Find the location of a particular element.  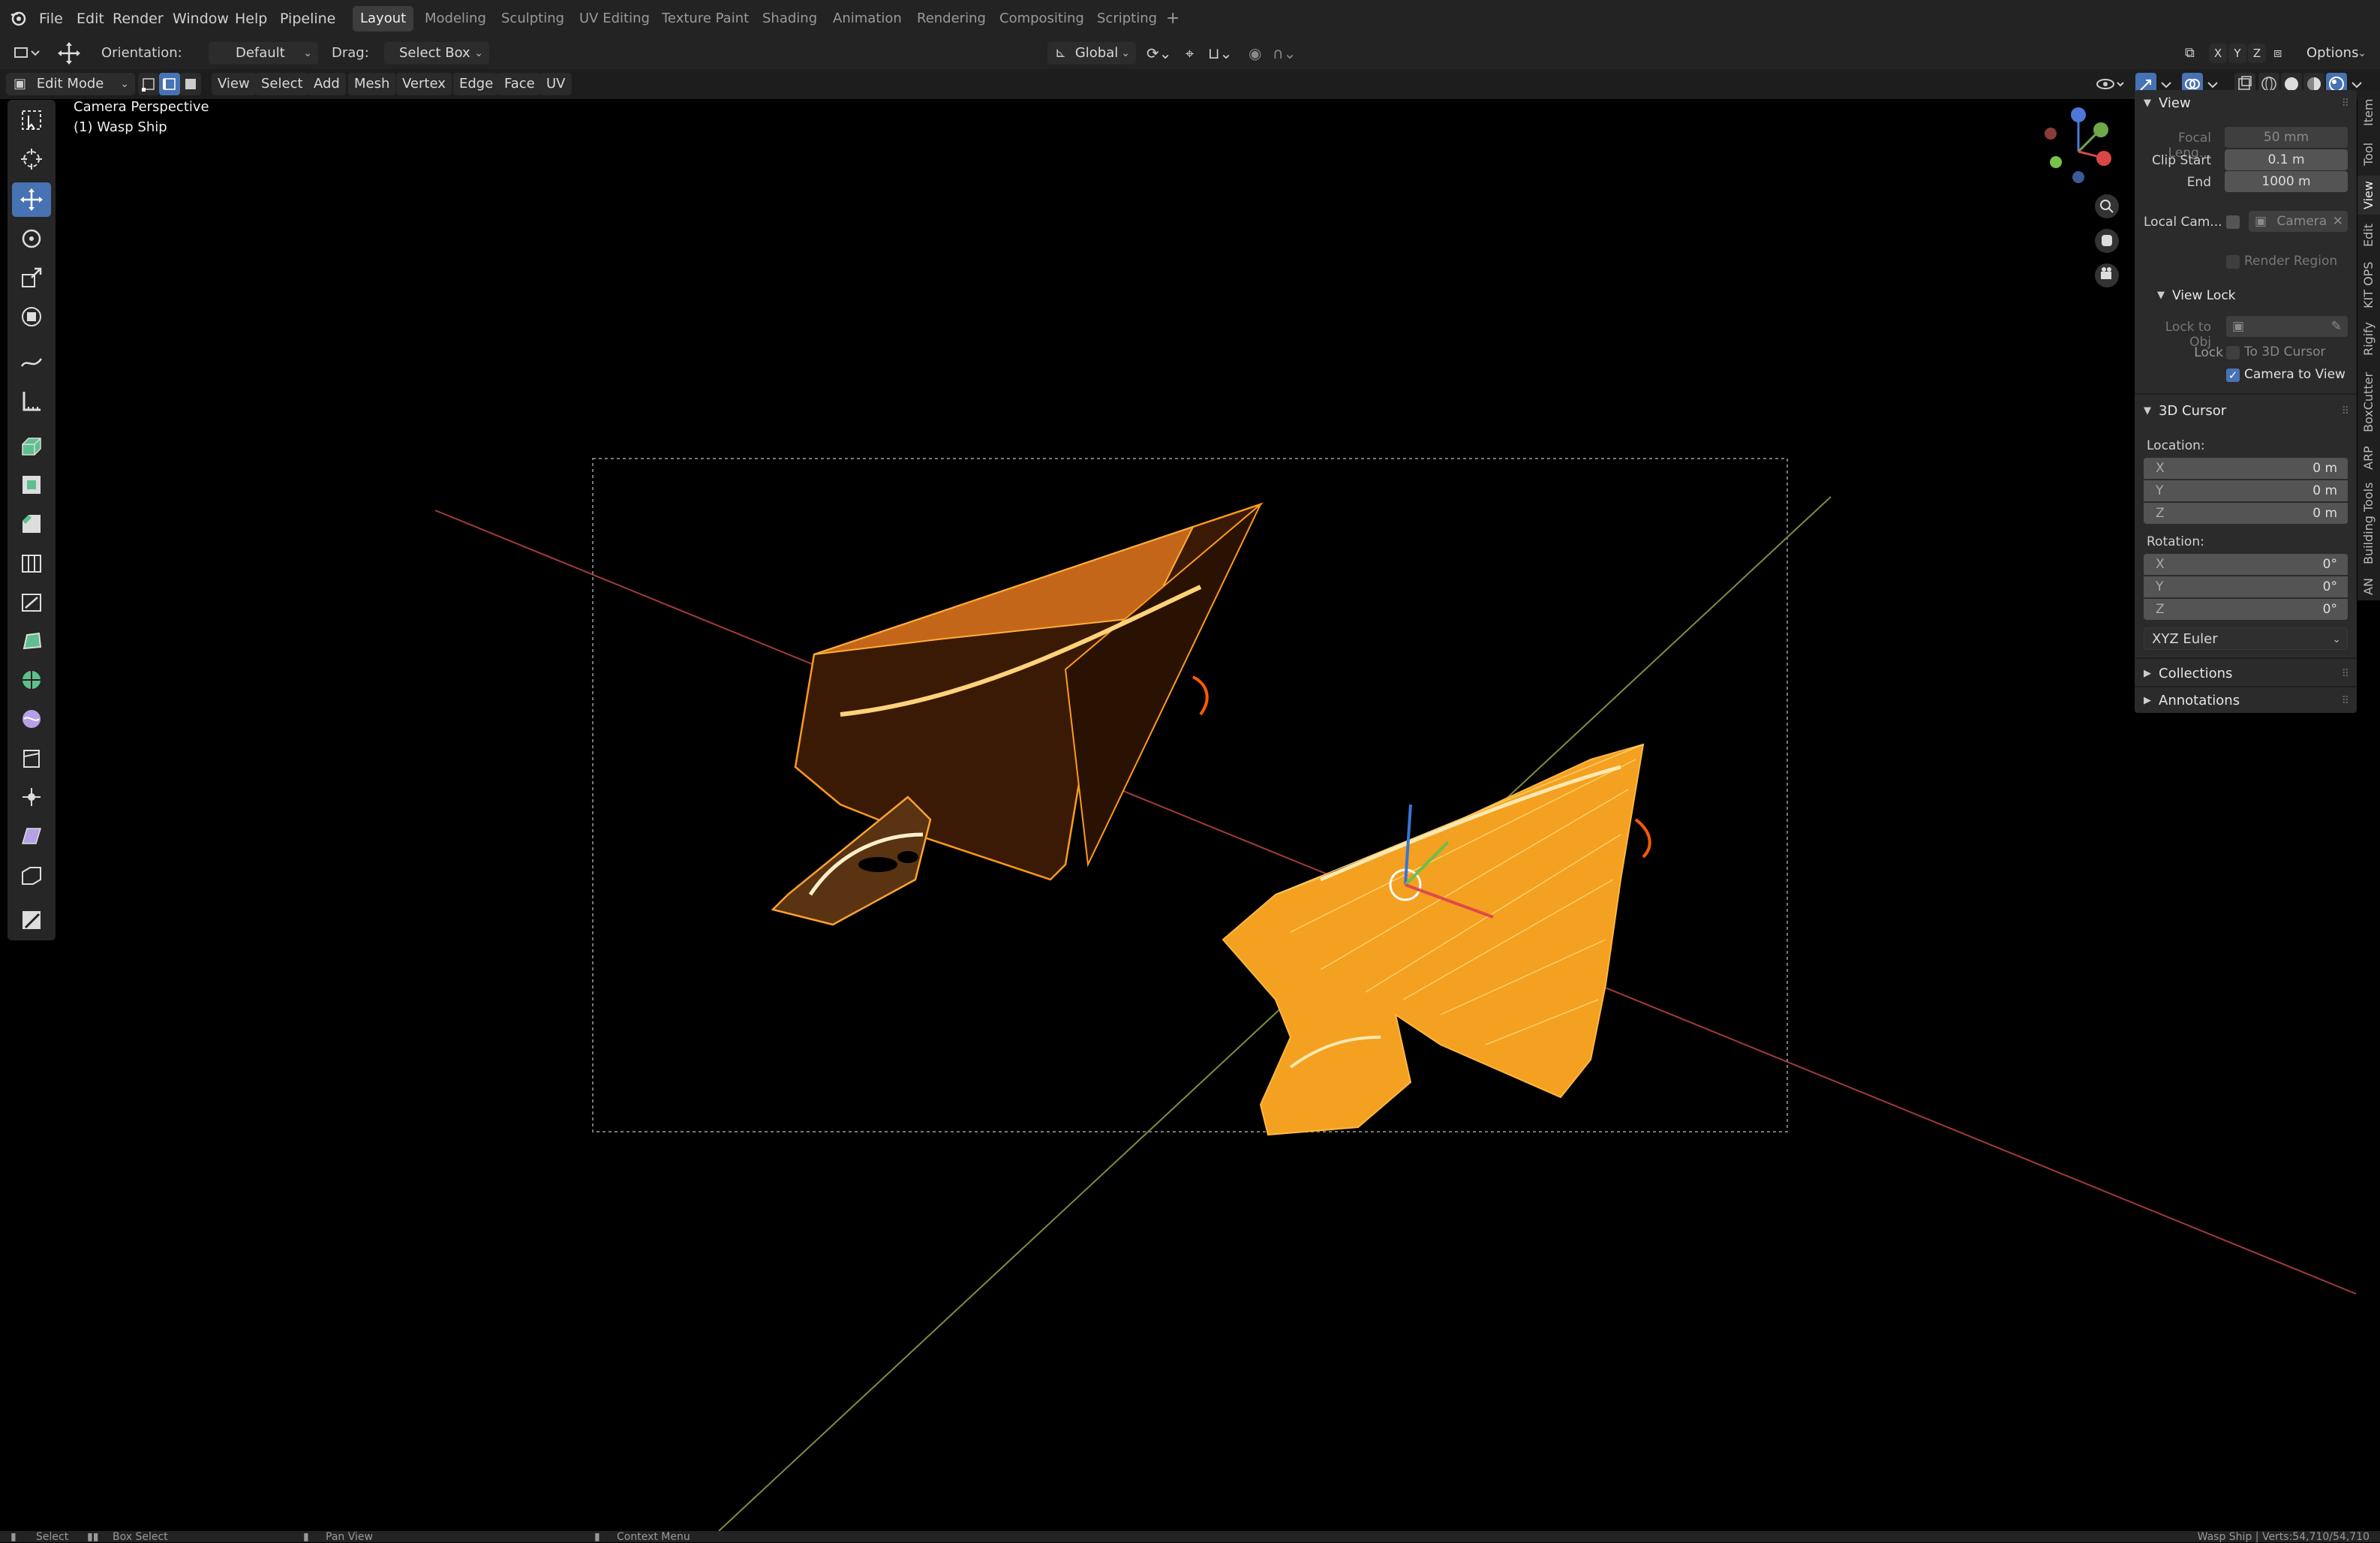

menu-pipeline: Pipeline is located at coordinates (307, 19).